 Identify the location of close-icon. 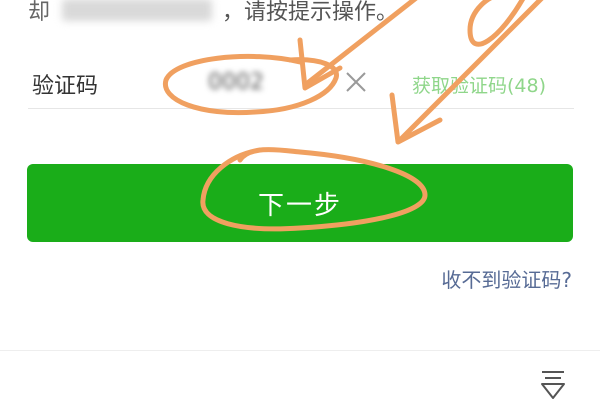
(356, 82).